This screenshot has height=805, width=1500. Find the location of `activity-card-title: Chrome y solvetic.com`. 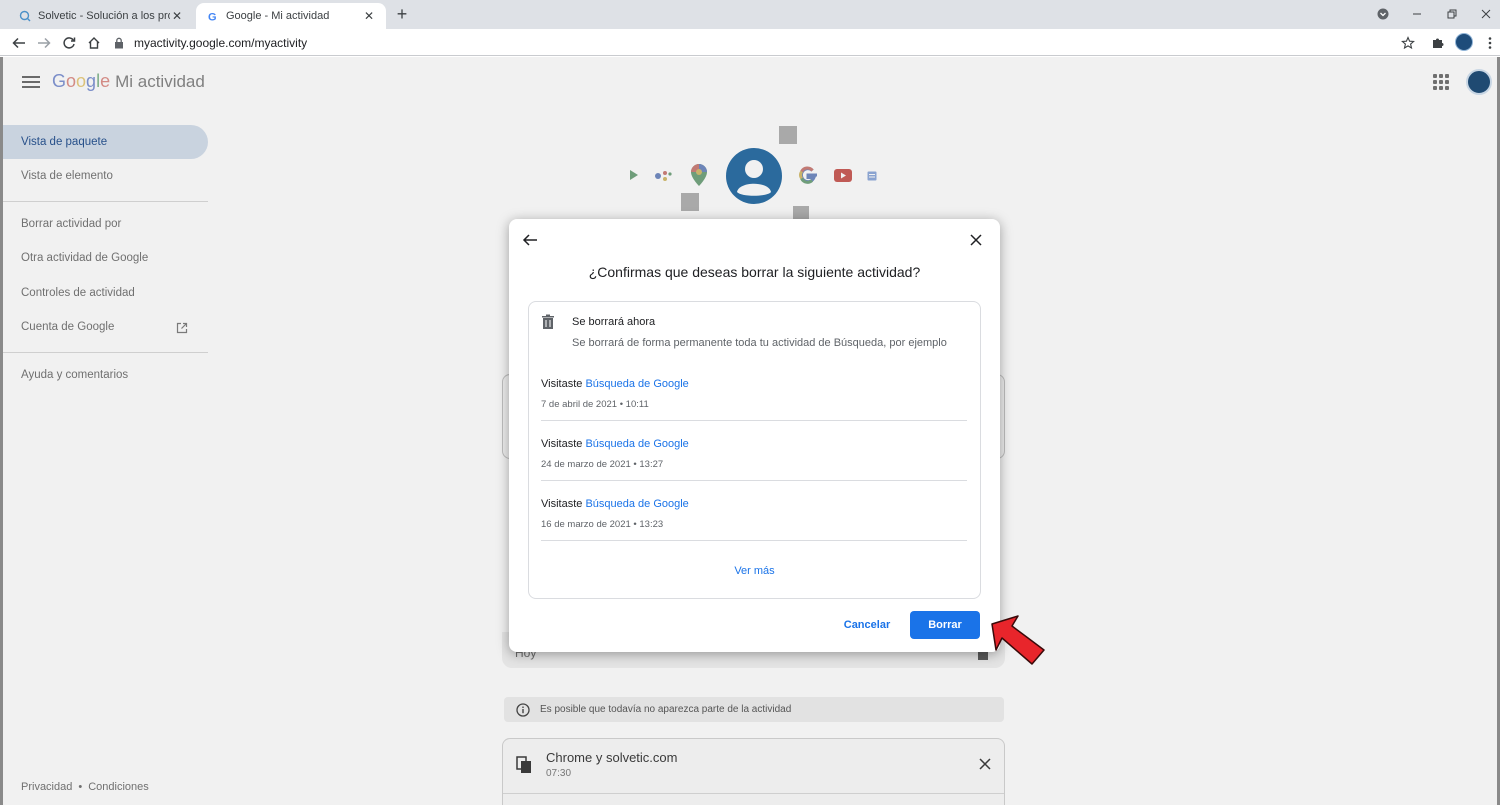

activity-card-title: Chrome y solvetic.com is located at coordinates (612, 757).